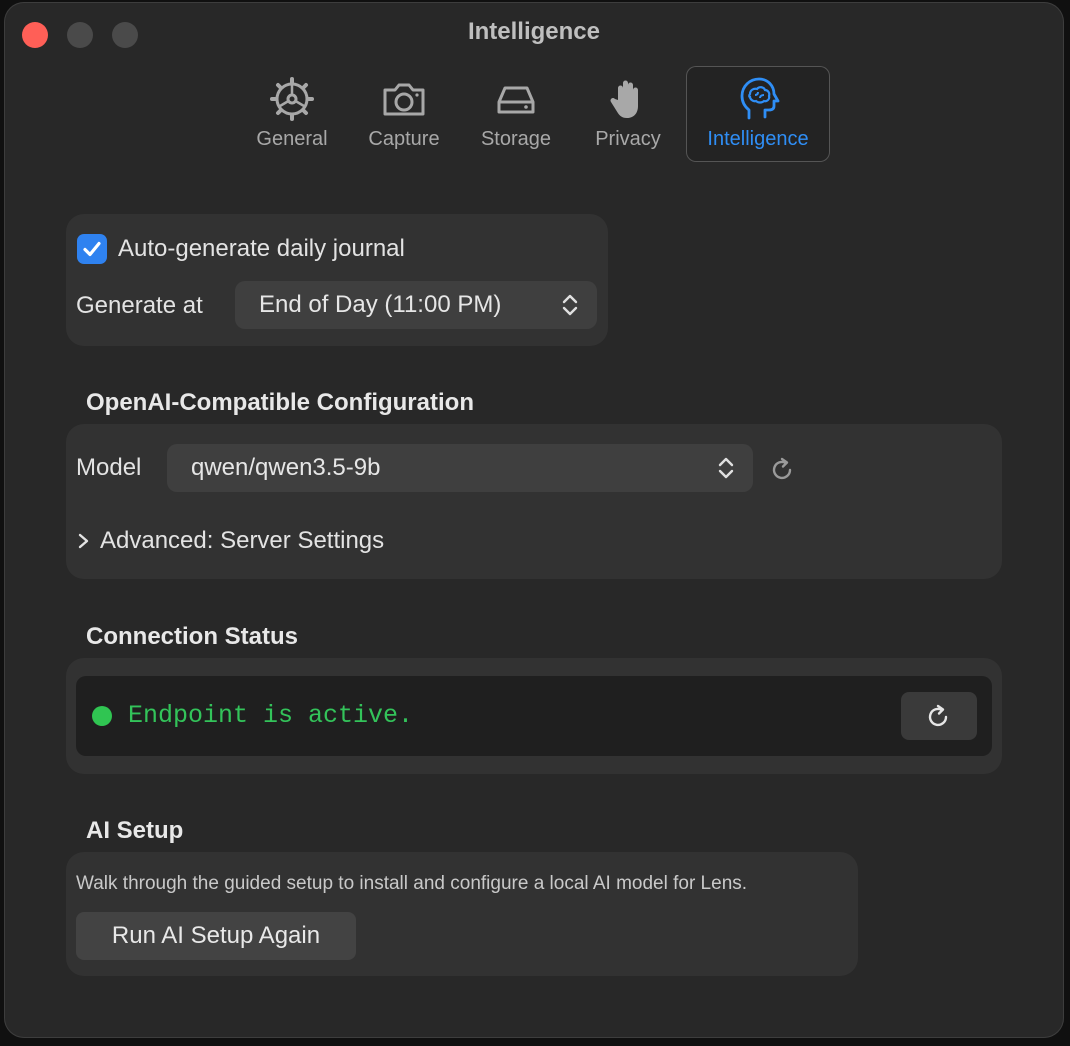 The height and width of the screenshot is (1046, 1070). Describe the element at coordinates (192, 636) in the screenshot. I see `connection-section-title: Connection Status` at that location.